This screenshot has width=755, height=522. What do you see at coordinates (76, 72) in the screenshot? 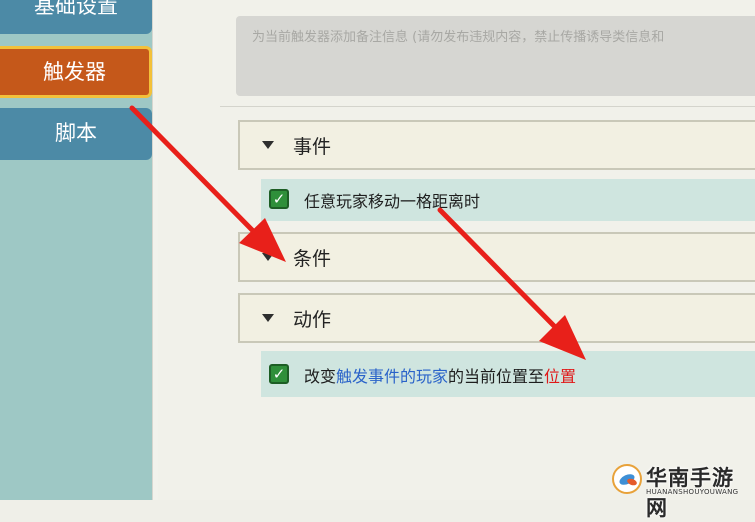
I see `tab-trigger: 触发器` at bounding box center [76, 72].